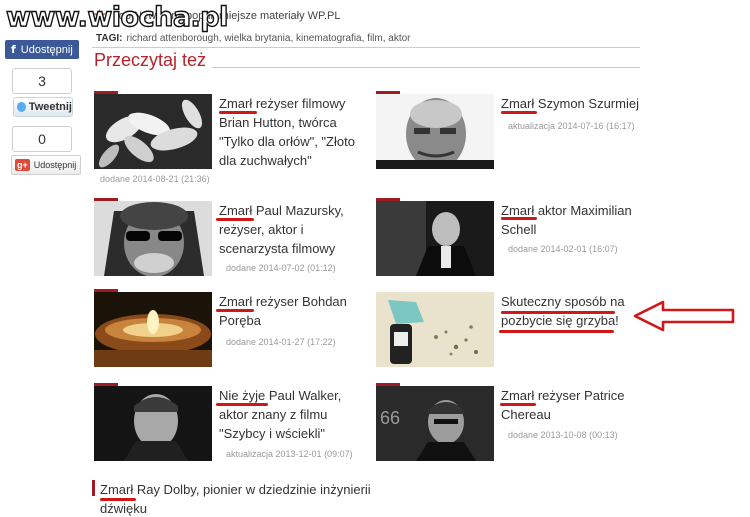 The width and height of the screenshot is (750, 517). What do you see at coordinates (289, 454) in the screenshot?
I see `article-date: aktualizacja 2013-12-01 (09:07)` at bounding box center [289, 454].